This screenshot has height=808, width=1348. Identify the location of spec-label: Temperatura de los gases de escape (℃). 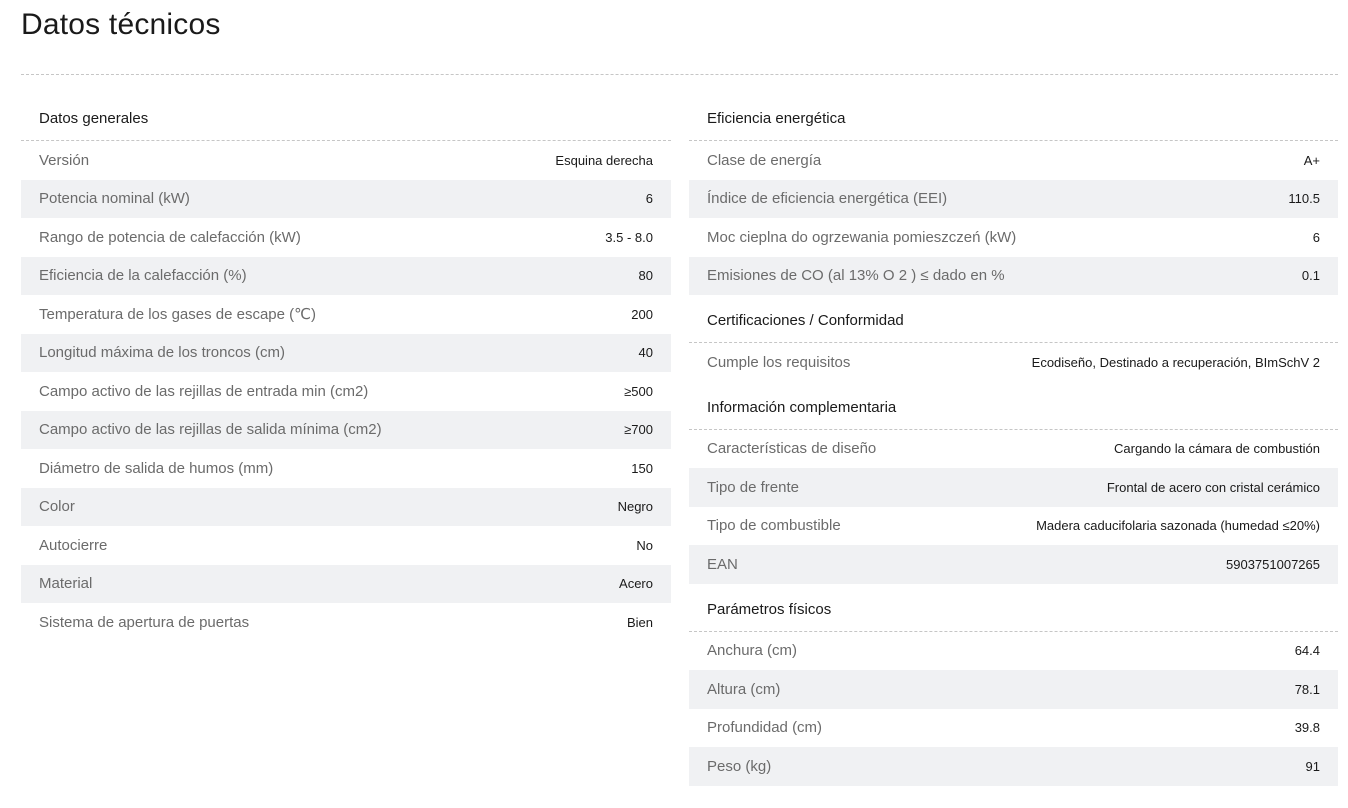
(177, 315).